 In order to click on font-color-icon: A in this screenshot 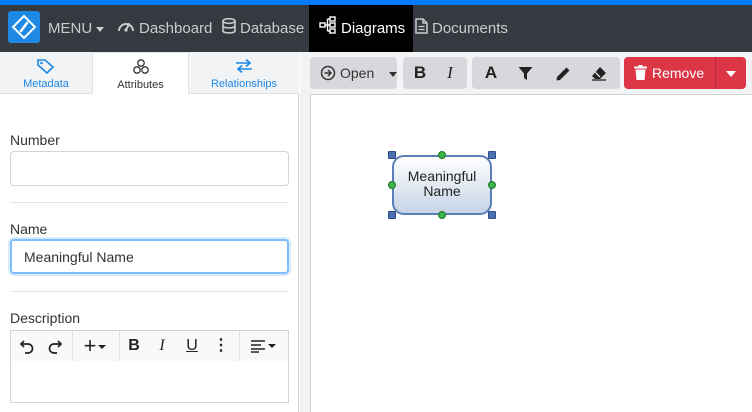, I will do `click(491, 73)`.